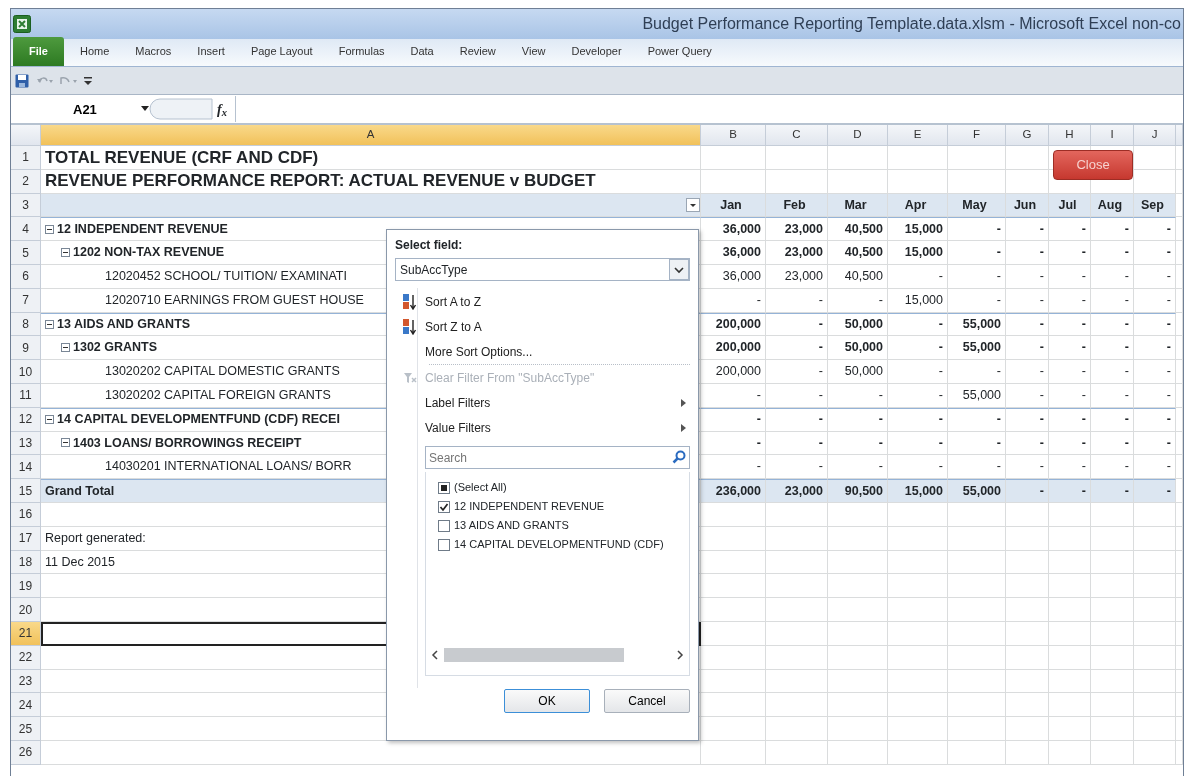 The image size is (1189, 776). I want to click on ribbon-tab: Page Layout, so click(281, 51).